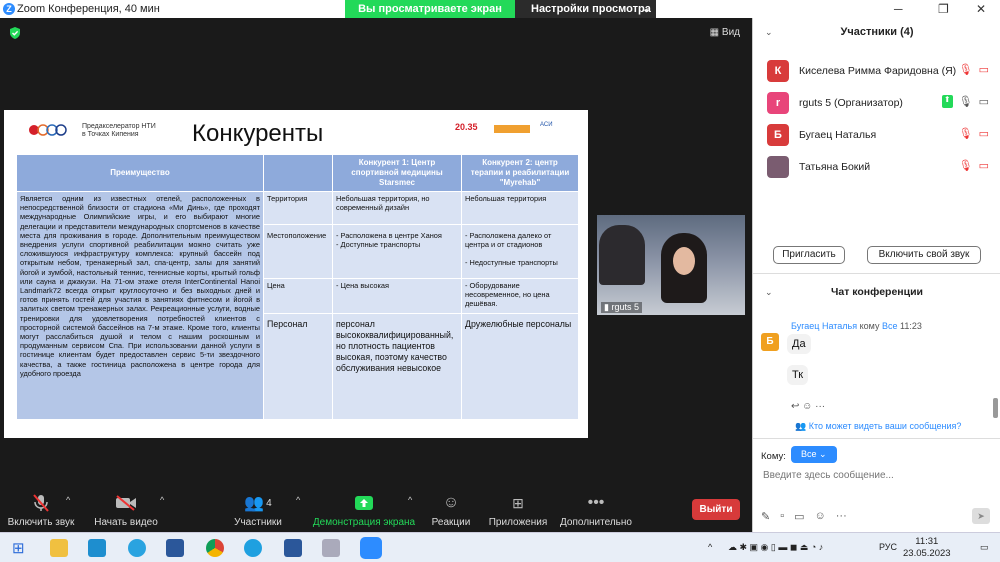 Image resolution: width=1000 pixels, height=562 pixels. I want to click on sender-avatar: Б, so click(770, 342).